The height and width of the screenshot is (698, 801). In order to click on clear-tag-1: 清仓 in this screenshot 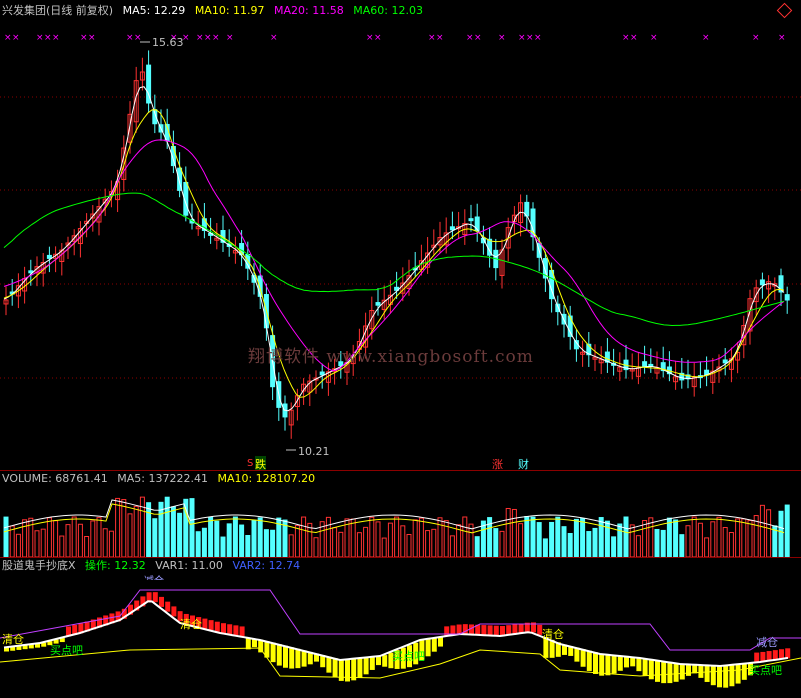, I will do `click(13, 639)`.